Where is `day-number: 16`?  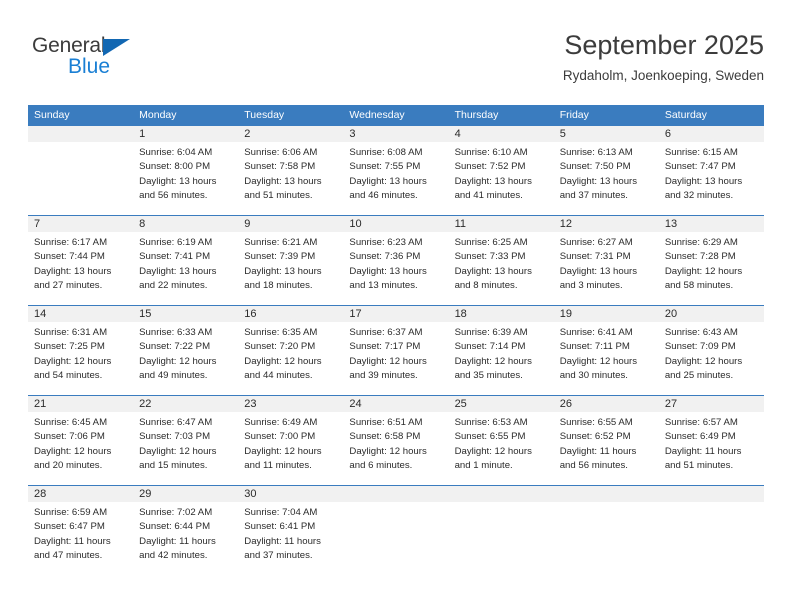
day-number: 16 is located at coordinates (291, 314).